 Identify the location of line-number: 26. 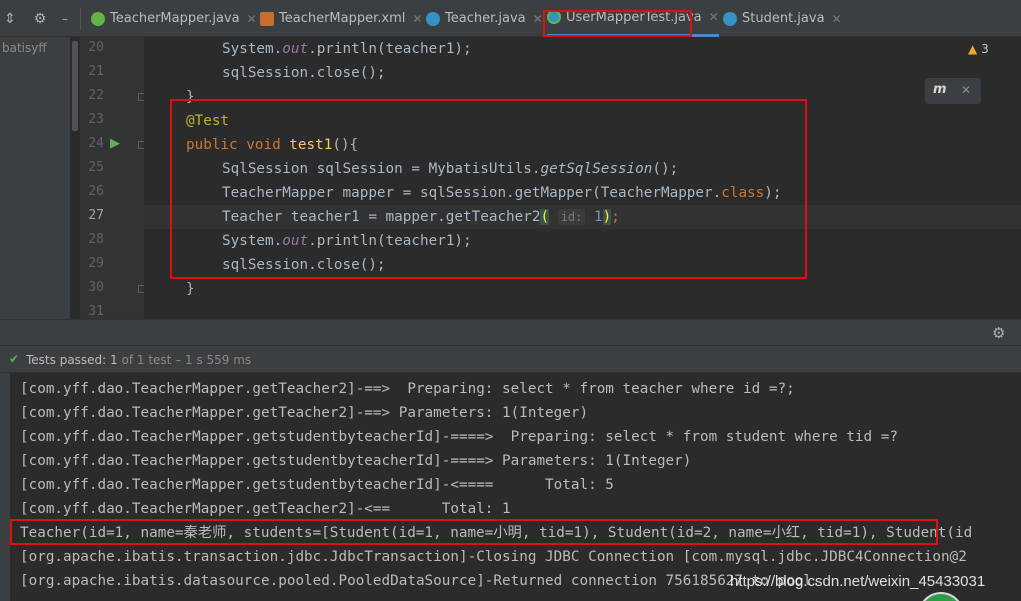
(96, 191).